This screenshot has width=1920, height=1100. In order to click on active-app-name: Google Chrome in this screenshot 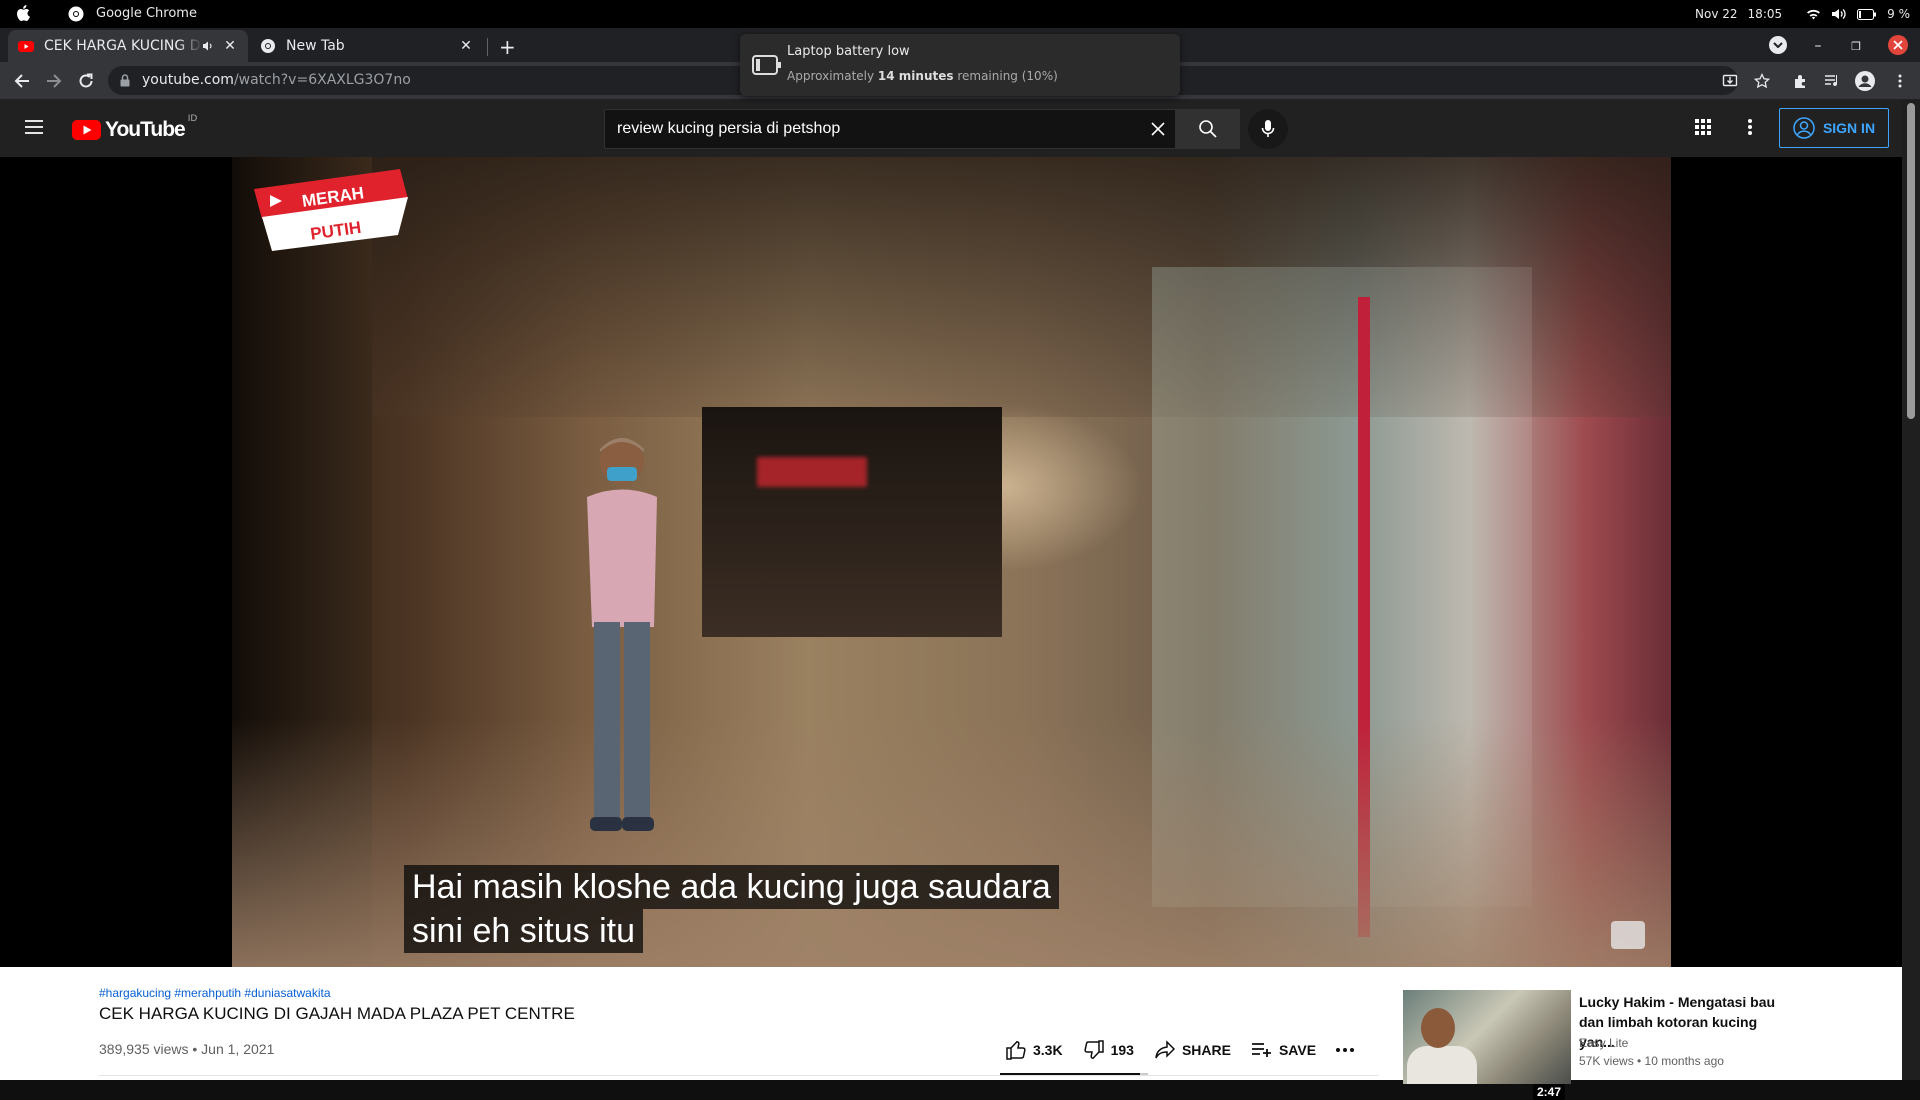, I will do `click(146, 13)`.